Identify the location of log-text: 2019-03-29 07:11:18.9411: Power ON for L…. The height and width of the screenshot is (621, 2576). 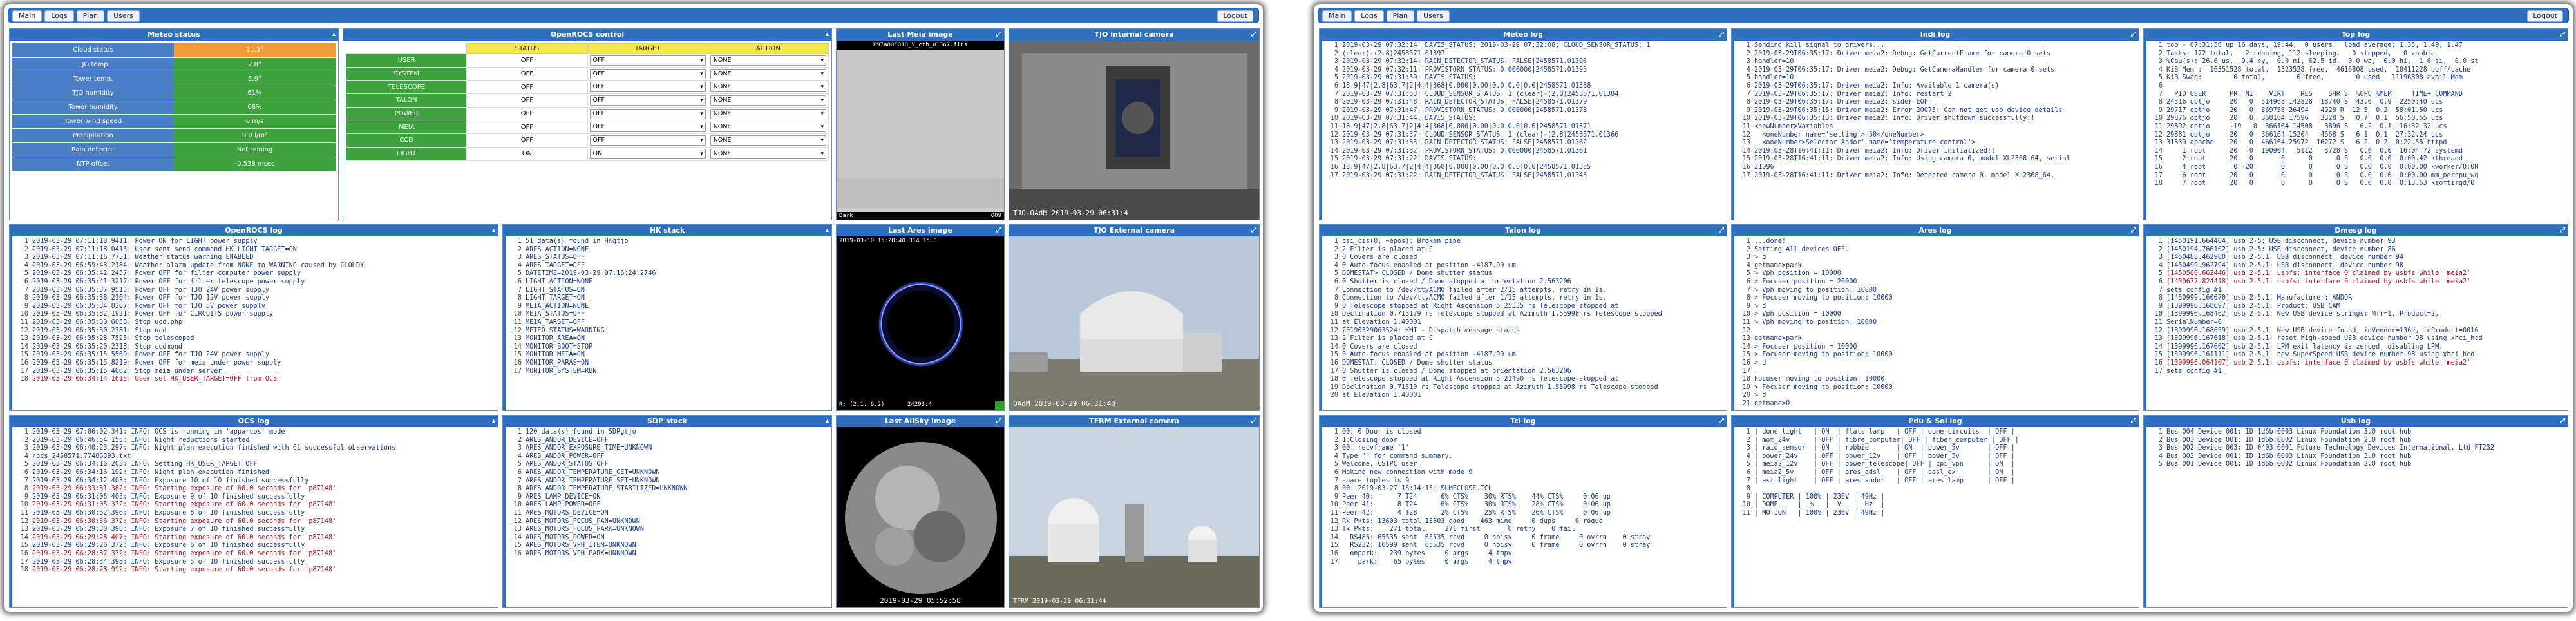
(145, 242).